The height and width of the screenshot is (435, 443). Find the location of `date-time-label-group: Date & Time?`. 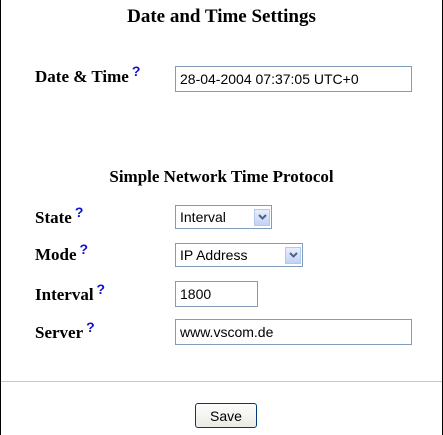

date-time-label-group: Date & Time? is located at coordinates (87, 75).